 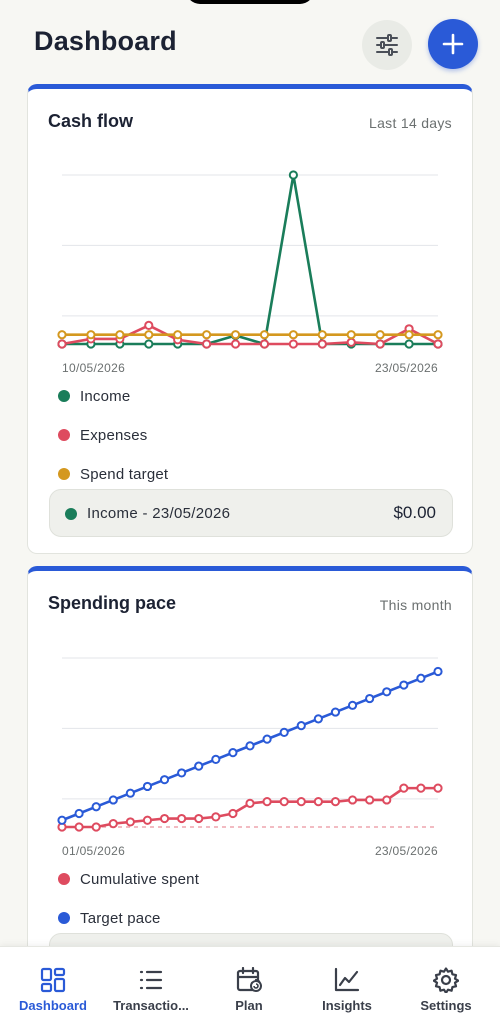 What do you see at coordinates (53, 985) in the screenshot?
I see `nav-item-dashboard: Dashboard` at bounding box center [53, 985].